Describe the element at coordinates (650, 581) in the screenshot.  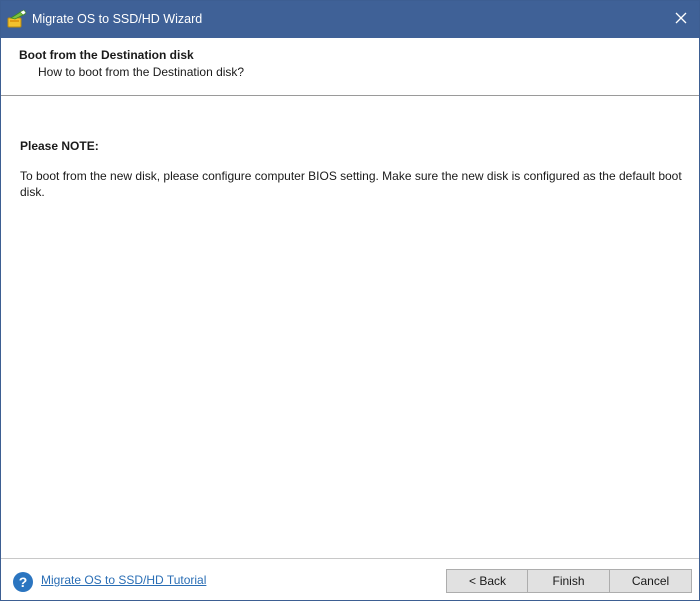
I see `cancel-button: Cancel` at that location.